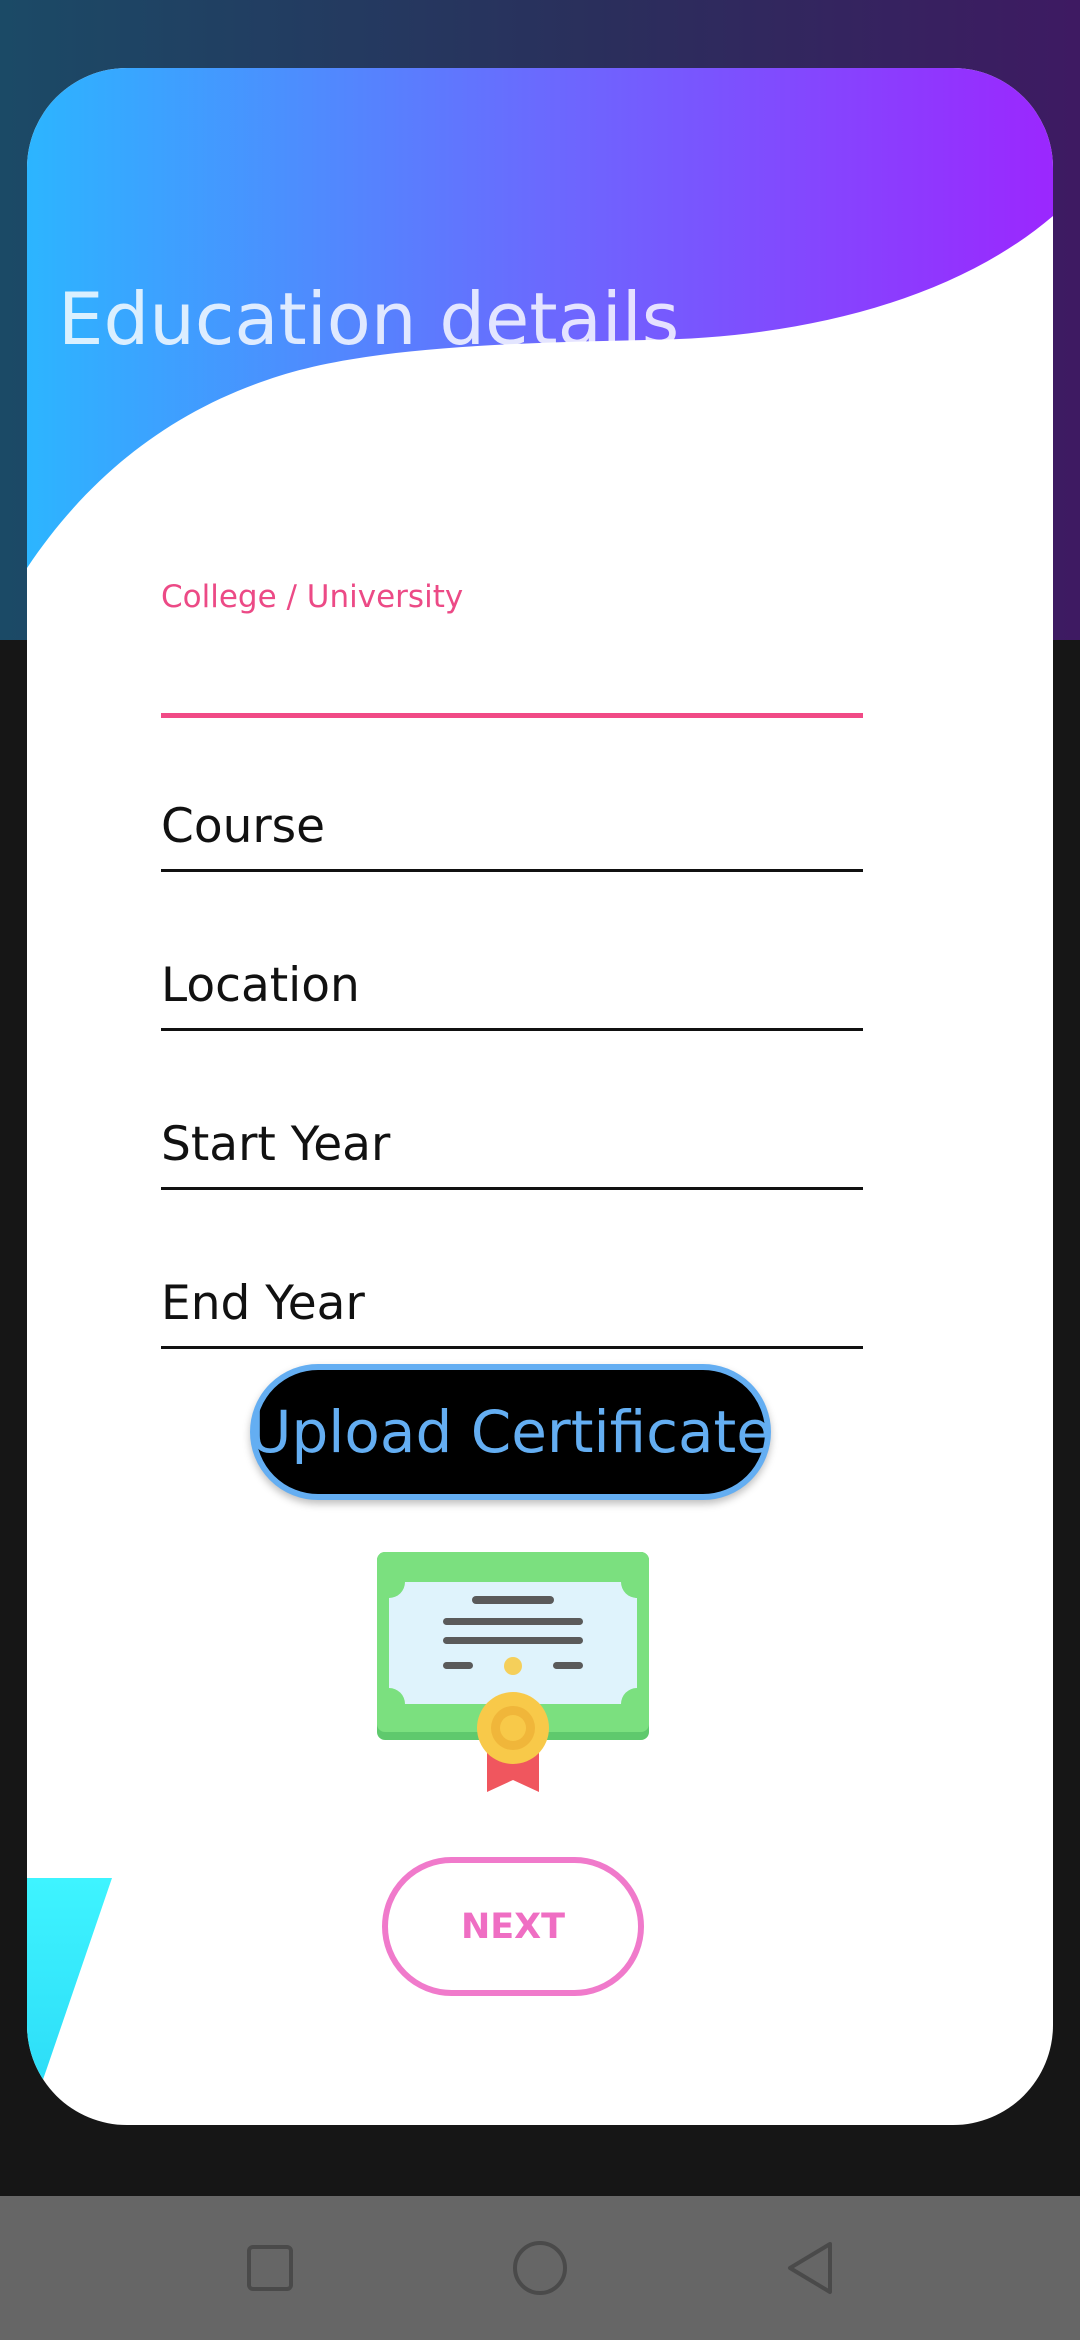 This screenshot has width=1080, height=2340. I want to click on recents-button, so click(270, 2268).